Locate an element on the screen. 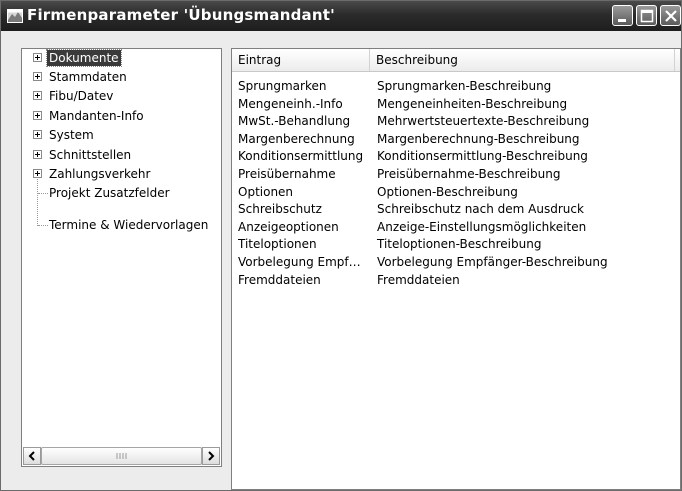 The image size is (682, 491). horizontal-scrollbar is located at coordinates (121, 456).